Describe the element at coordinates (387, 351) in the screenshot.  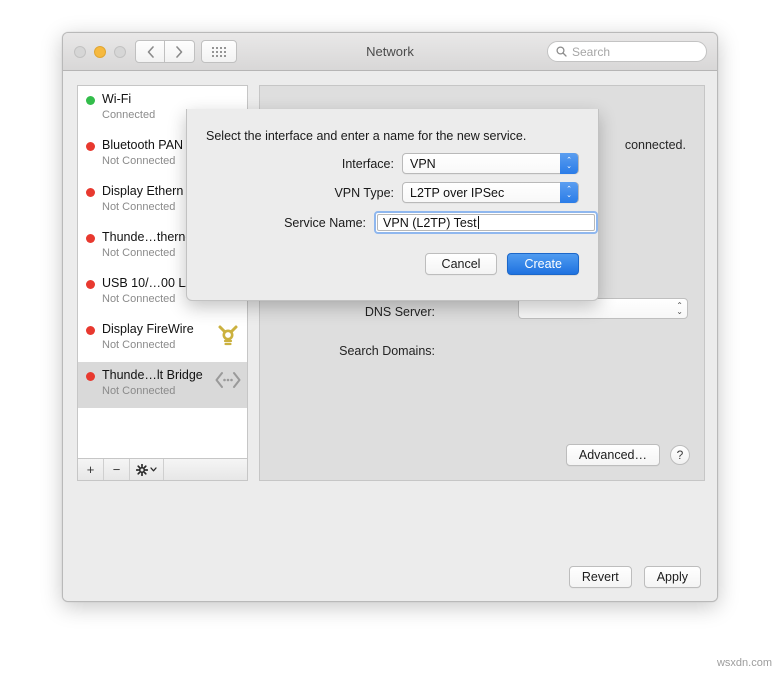
I see `field-label-search-domains: Search Domains:` at that location.